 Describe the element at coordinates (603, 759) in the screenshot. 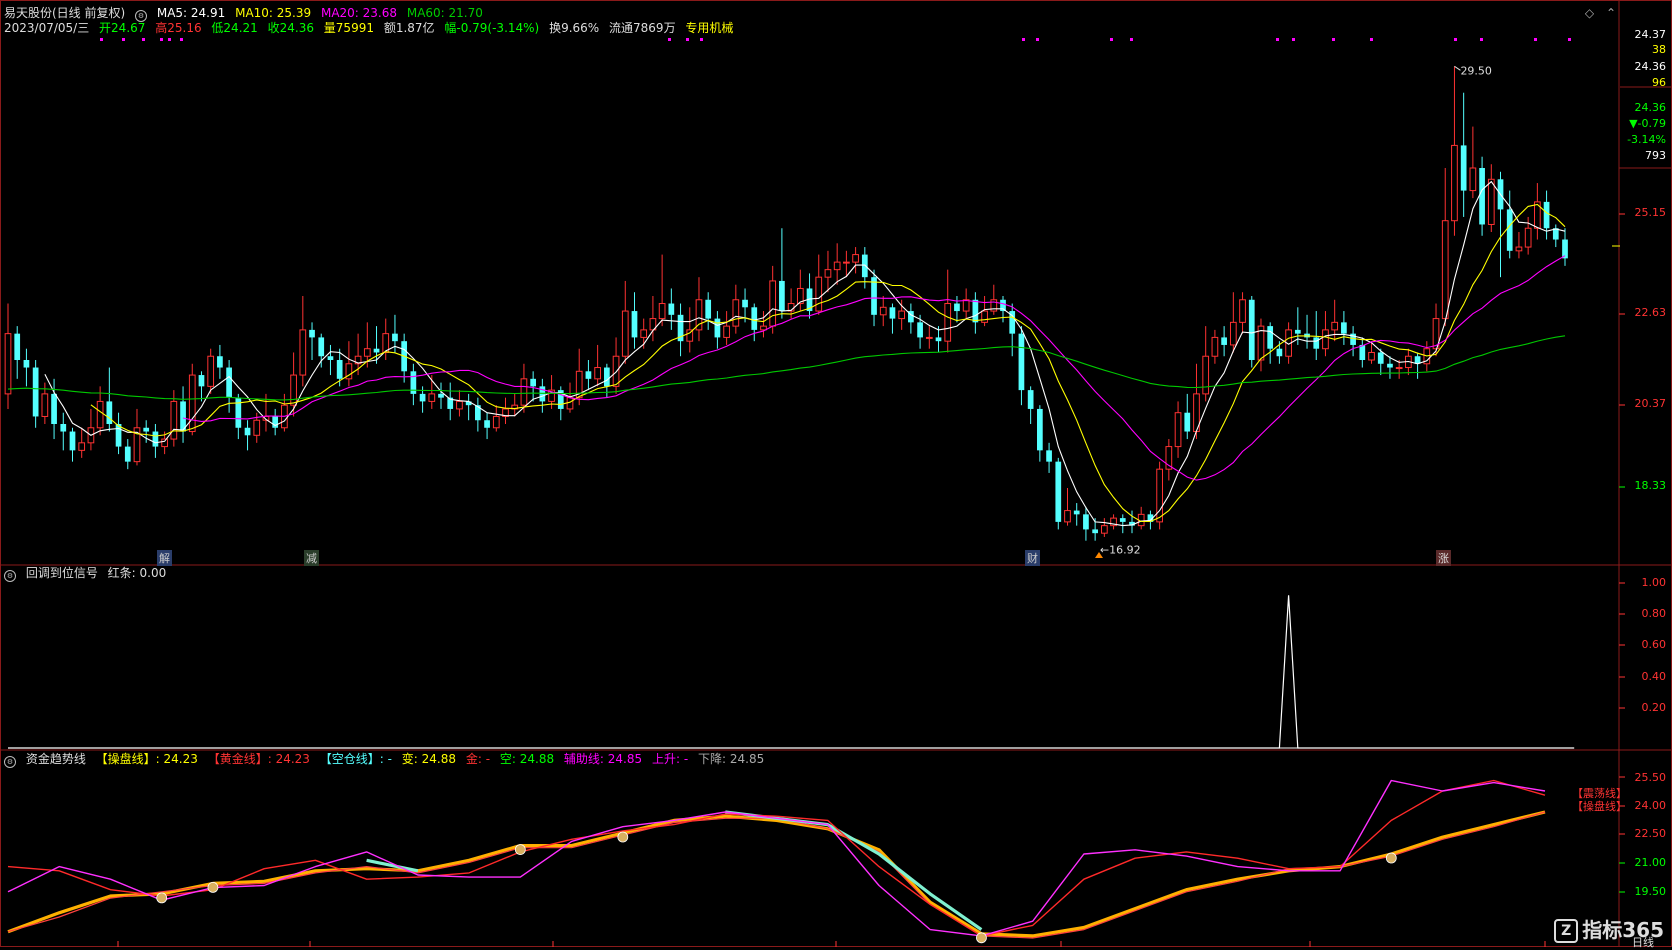

I see `trend-l7: 辅助线: 24.85` at that location.